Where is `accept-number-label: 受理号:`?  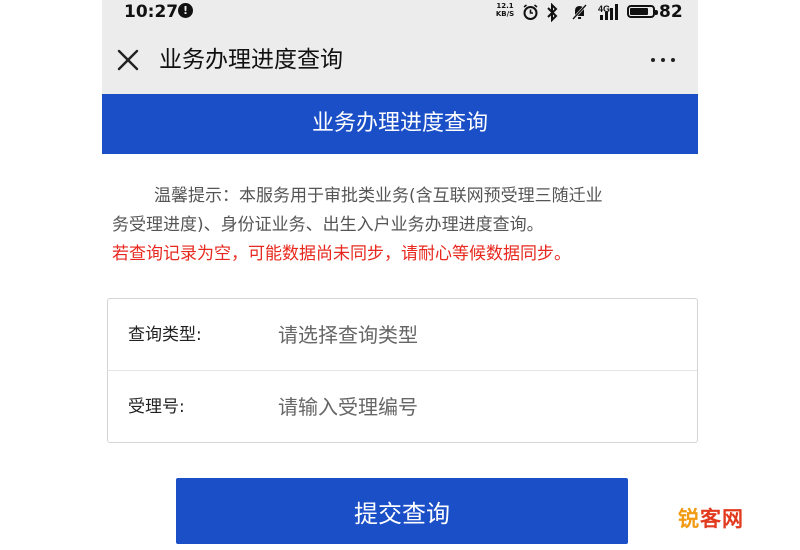 accept-number-label: 受理号: is located at coordinates (156, 407).